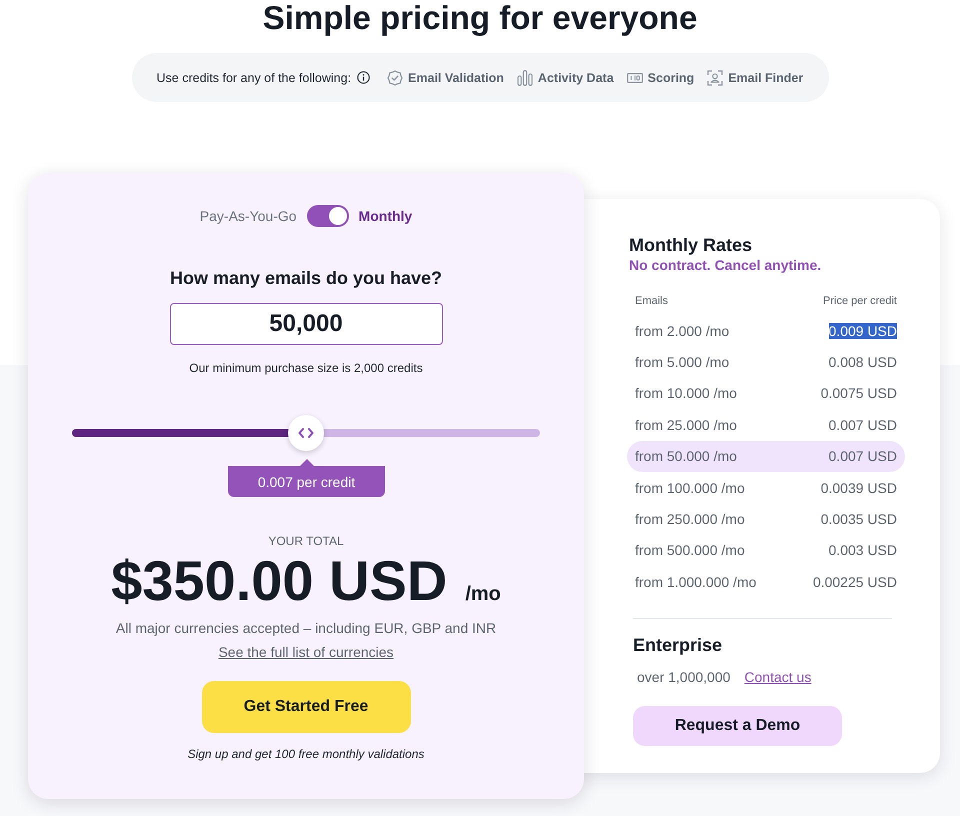  Describe the element at coordinates (695, 582) in the screenshot. I see `rate-emails: from 1.000.000 /mo` at that location.